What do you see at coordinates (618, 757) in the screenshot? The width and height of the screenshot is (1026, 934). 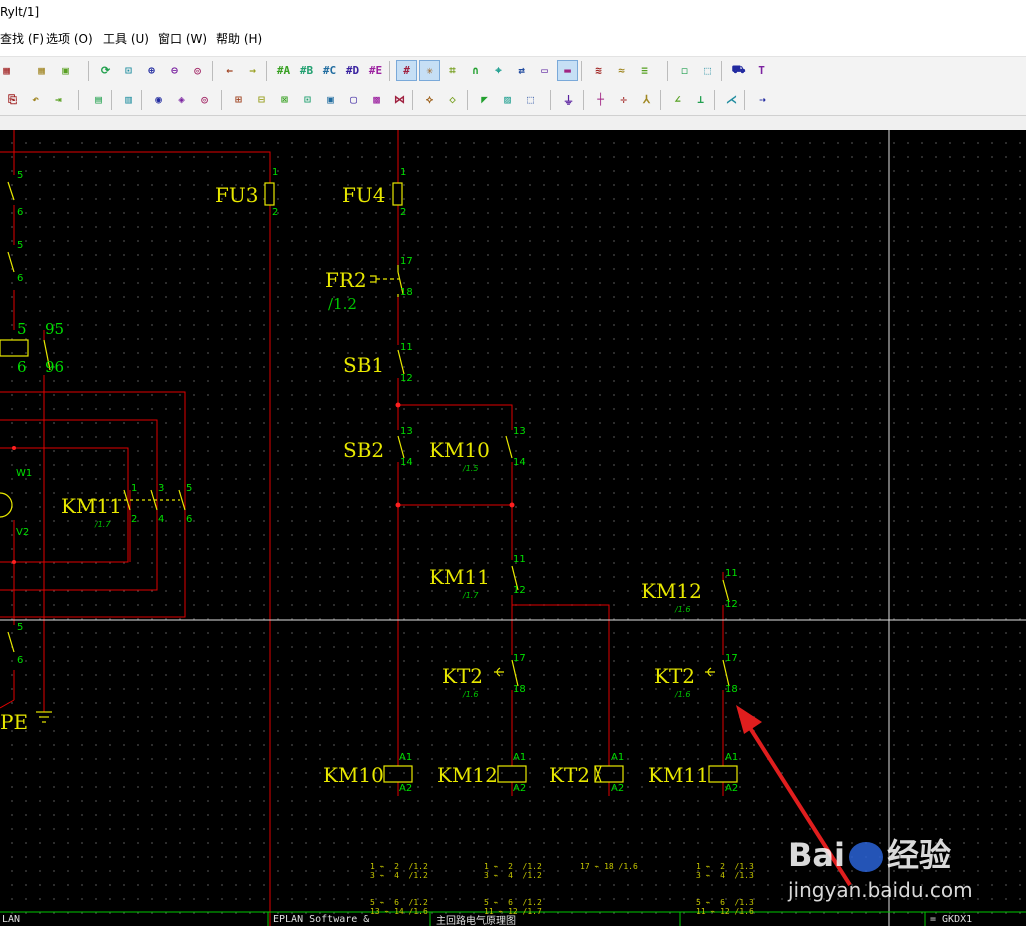 I see `pin-number: A1` at bounding box center [618, 757].